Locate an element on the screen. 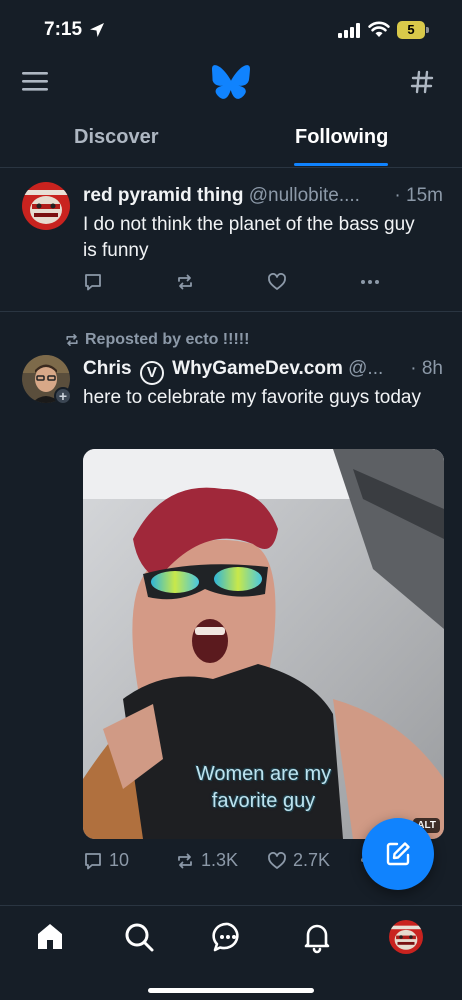  bell-icon is located at coordinates (317, 939).